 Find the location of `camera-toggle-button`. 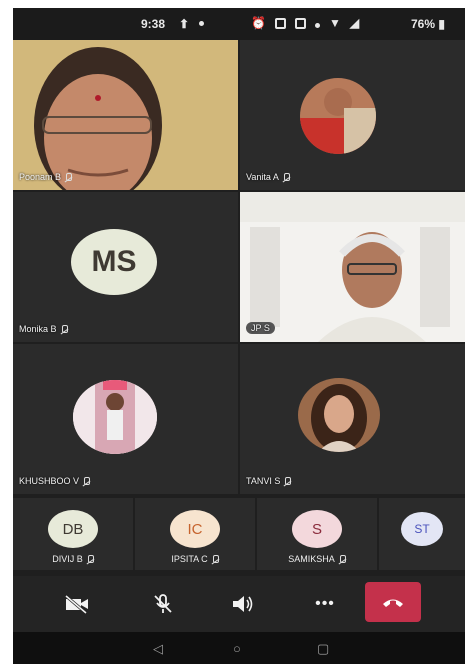

camera-toggle-button is located at coordinates (77, 604).